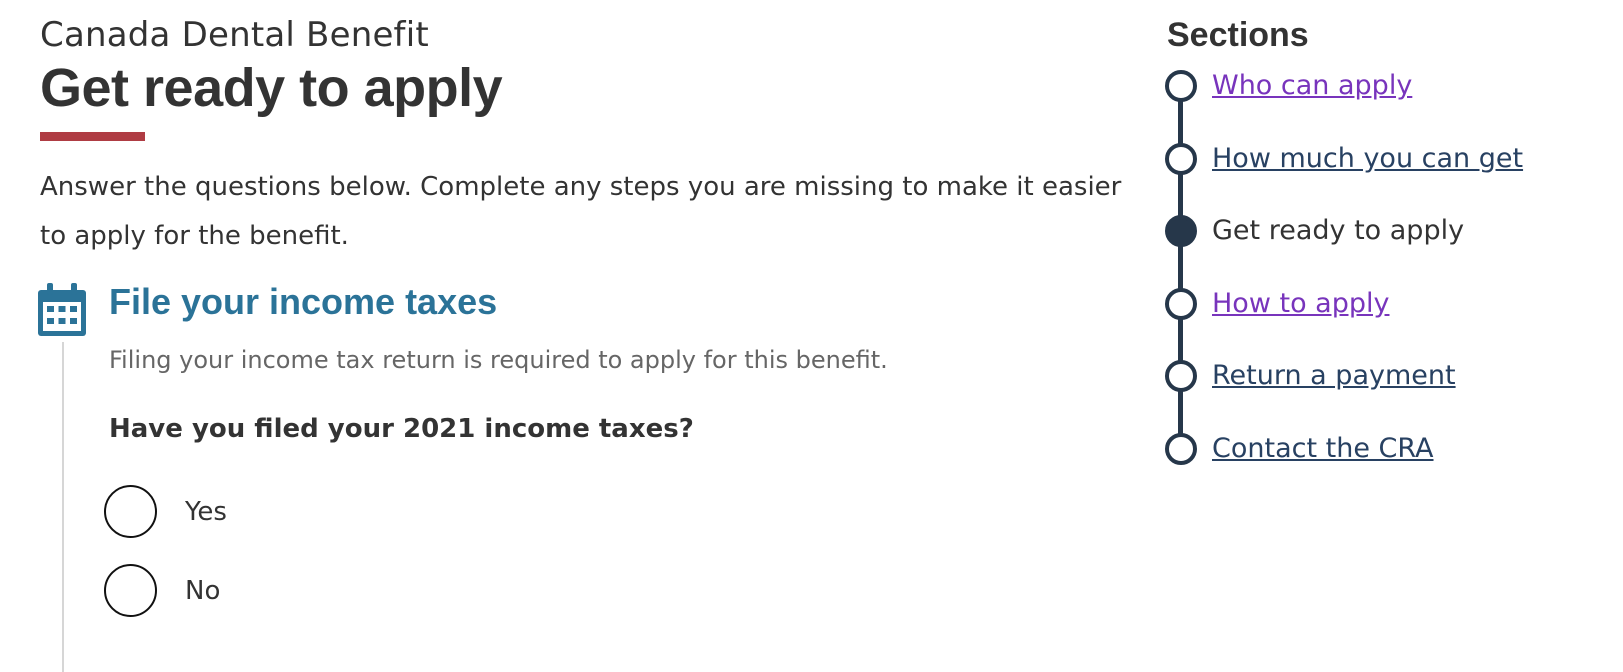 This screenshot has height=672, width=1623. I want to click on title-underline-rule, so click(92, 136).